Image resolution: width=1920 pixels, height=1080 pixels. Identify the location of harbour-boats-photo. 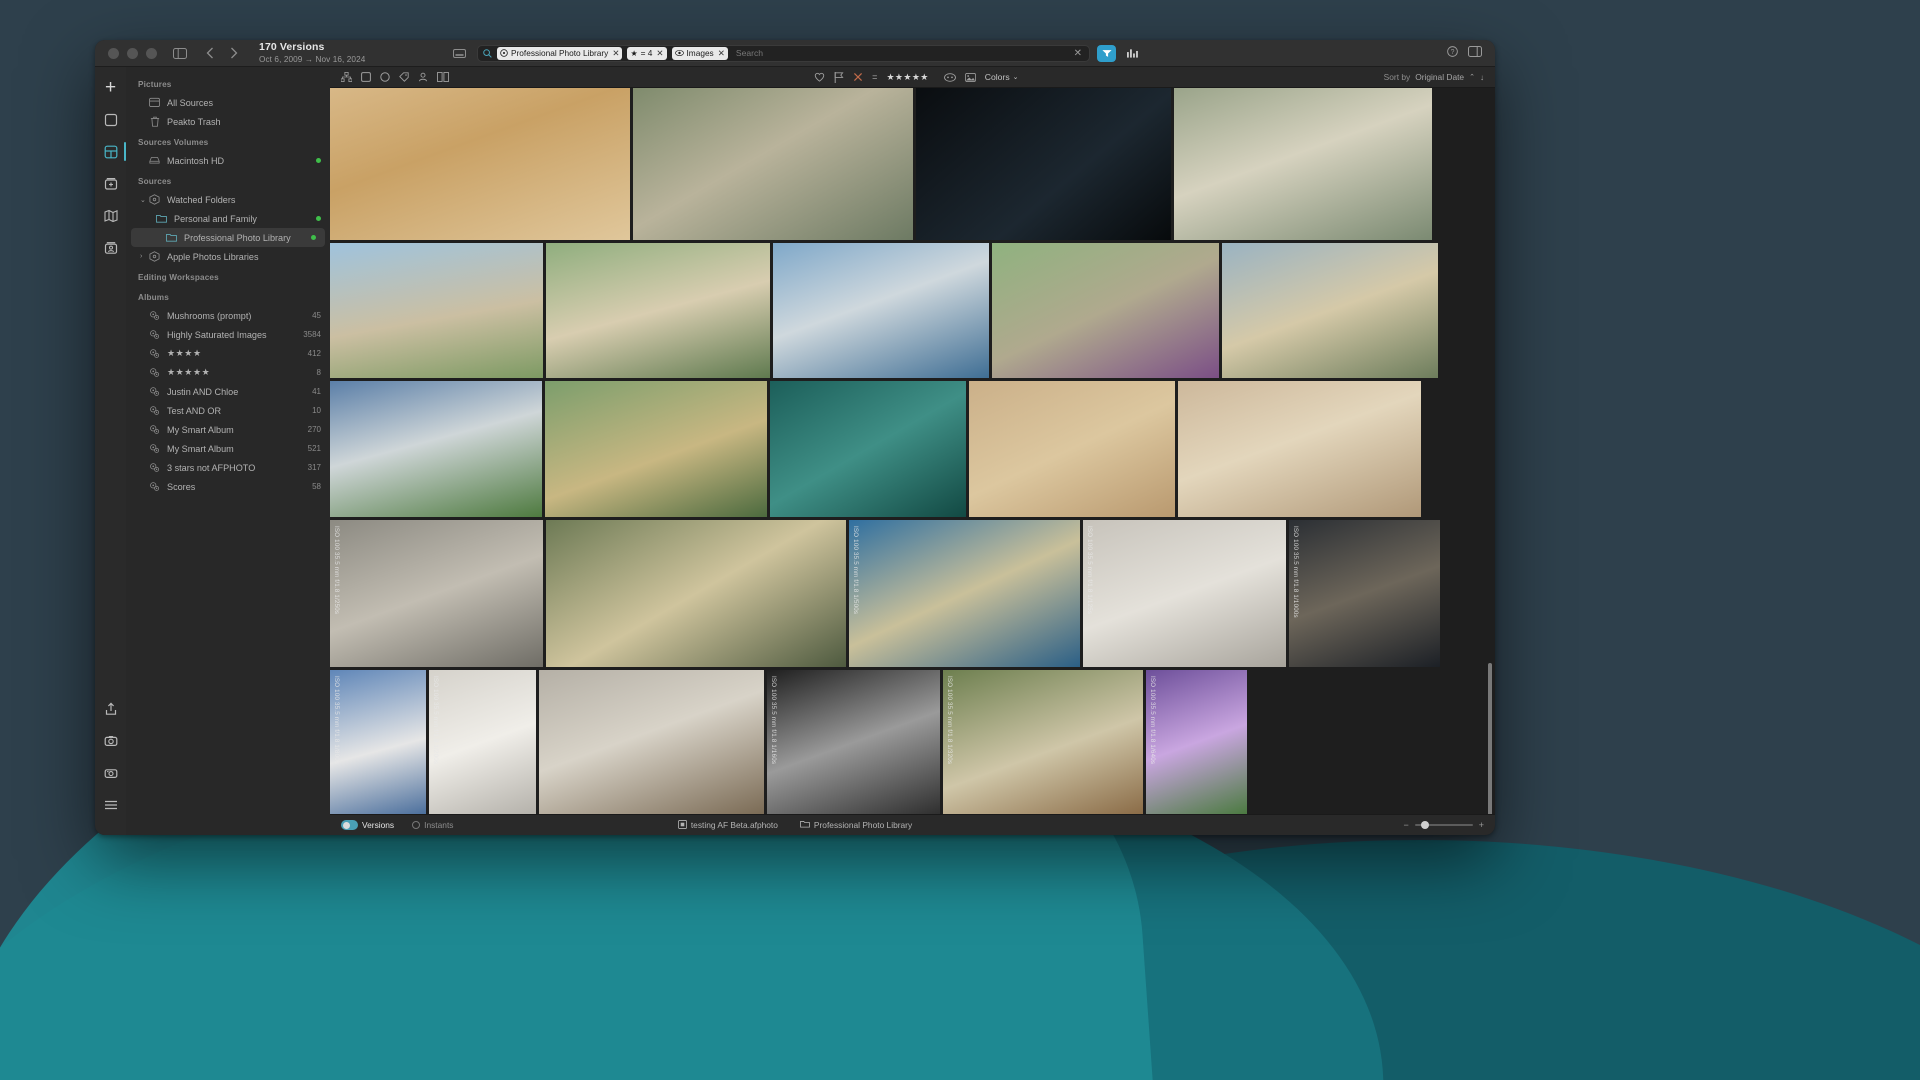
(881, 310).